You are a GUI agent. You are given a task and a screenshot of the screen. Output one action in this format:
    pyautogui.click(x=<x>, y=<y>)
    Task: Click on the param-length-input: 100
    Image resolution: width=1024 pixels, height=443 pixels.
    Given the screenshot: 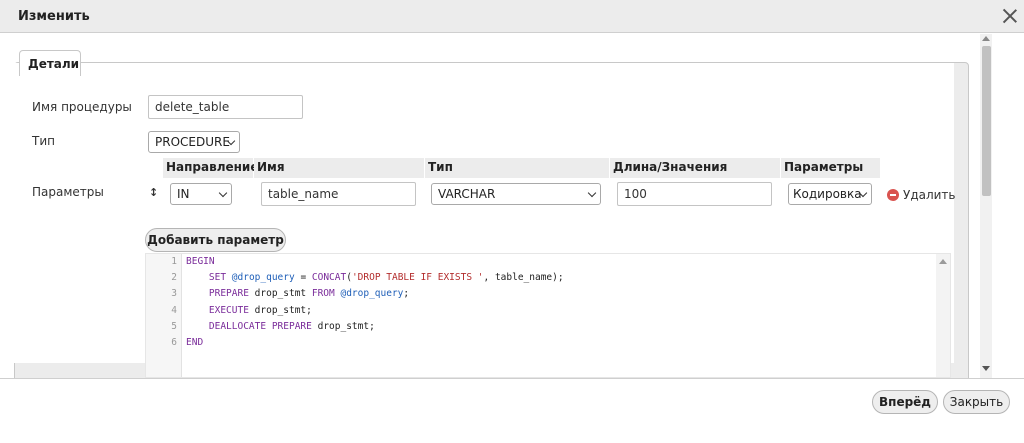 What is the action you would take?
    pyautogui.click(x=694, y=194)
    